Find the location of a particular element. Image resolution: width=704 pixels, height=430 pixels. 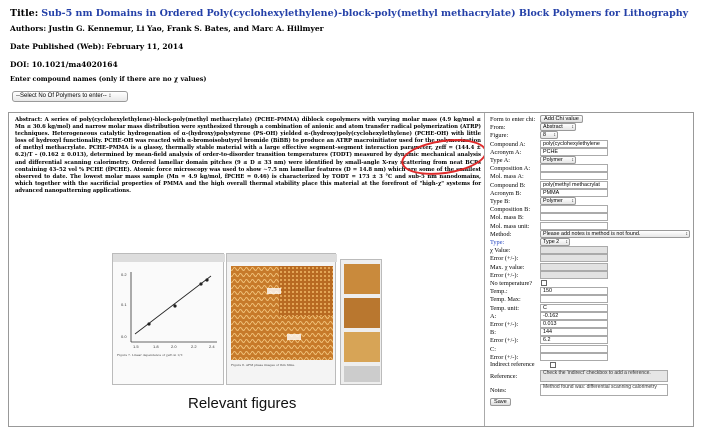

svg-text: 0.0 is located at coordinates (124, 336).